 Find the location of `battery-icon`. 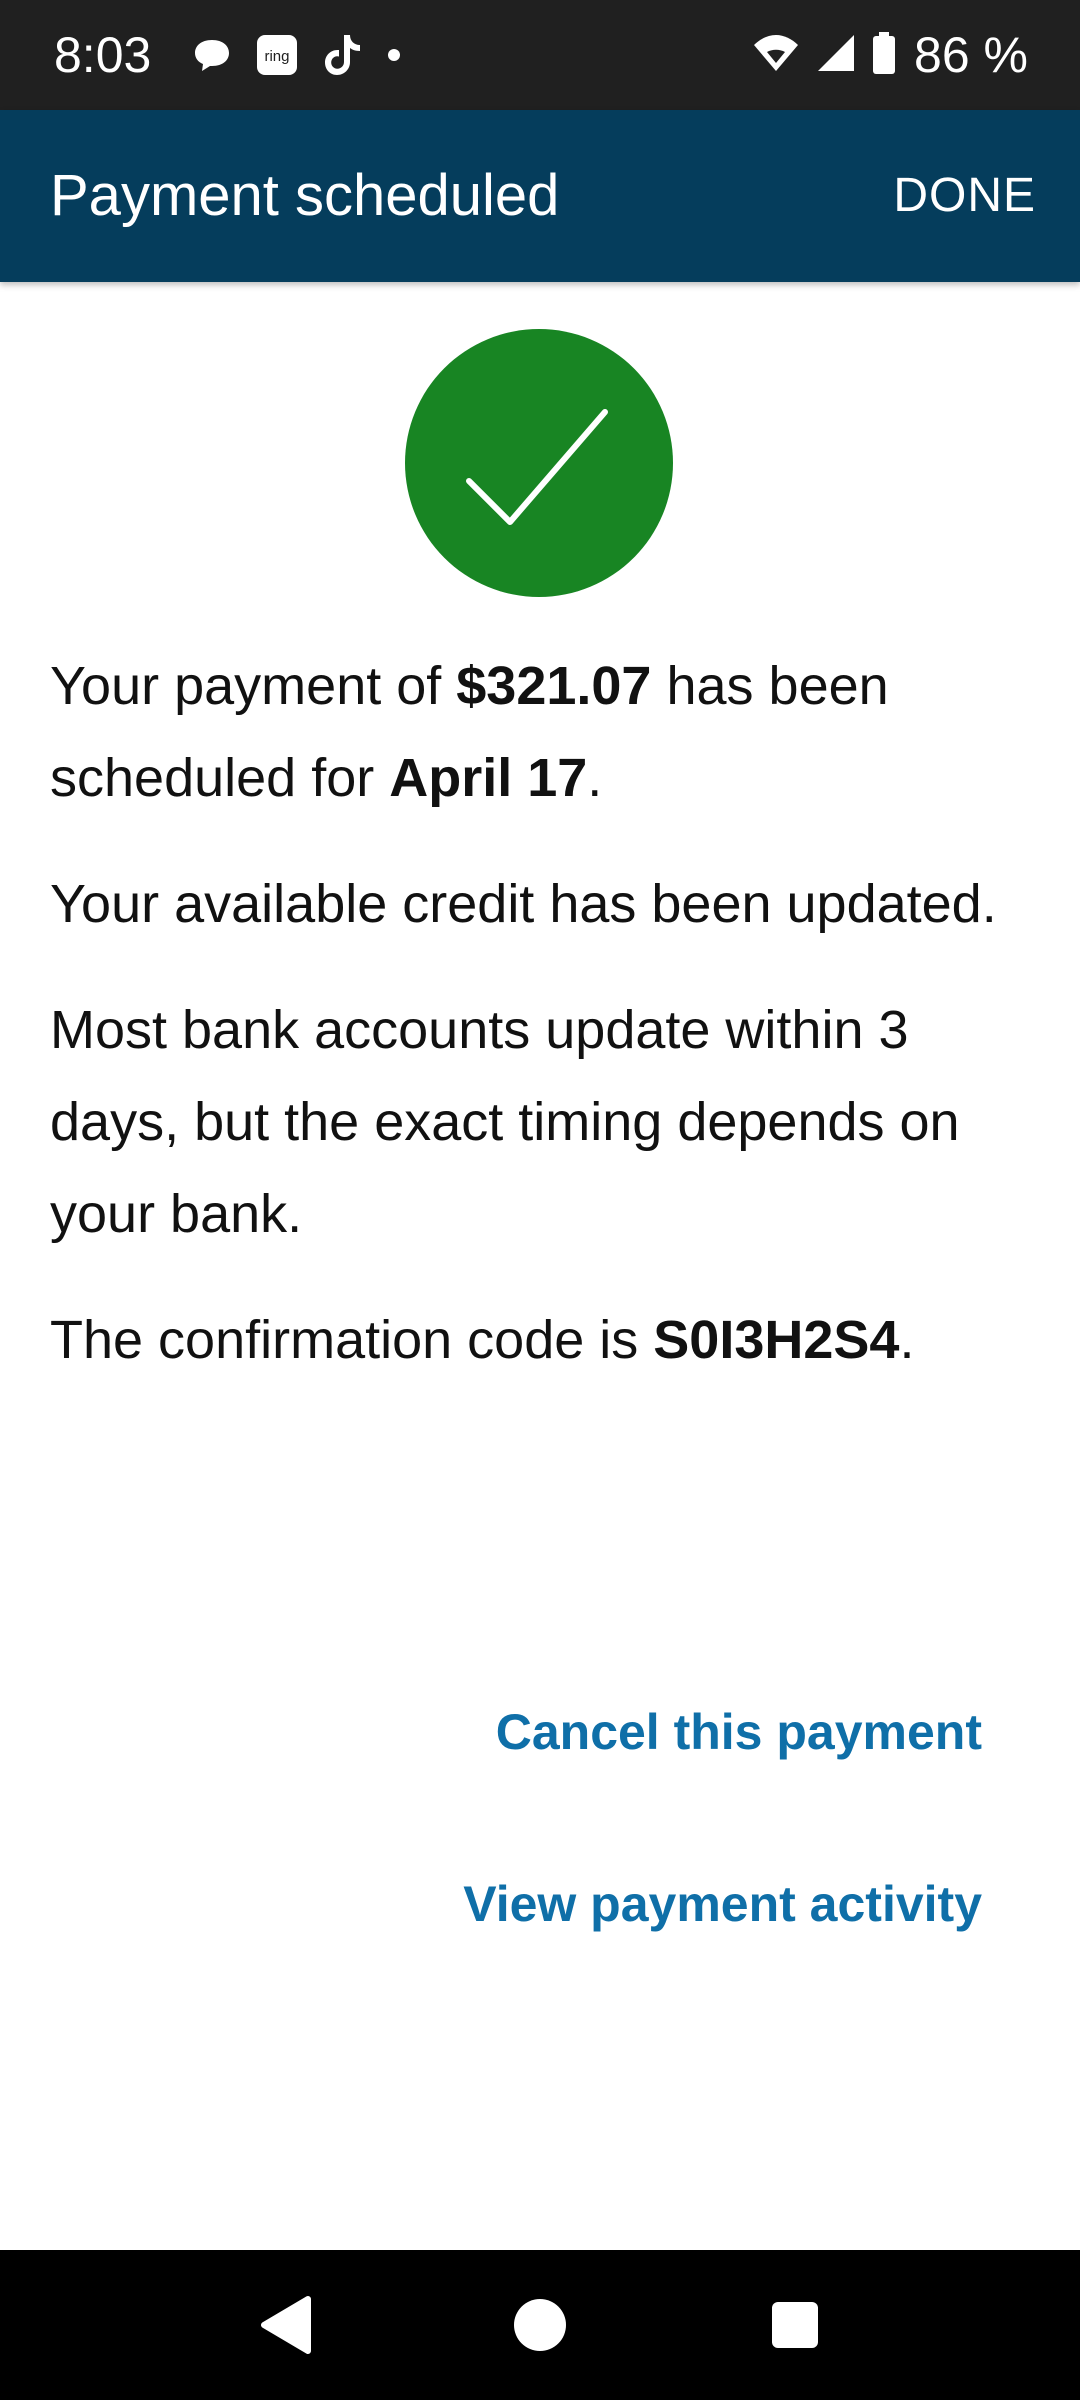

battery-icon is located at coordinates (884, 55).